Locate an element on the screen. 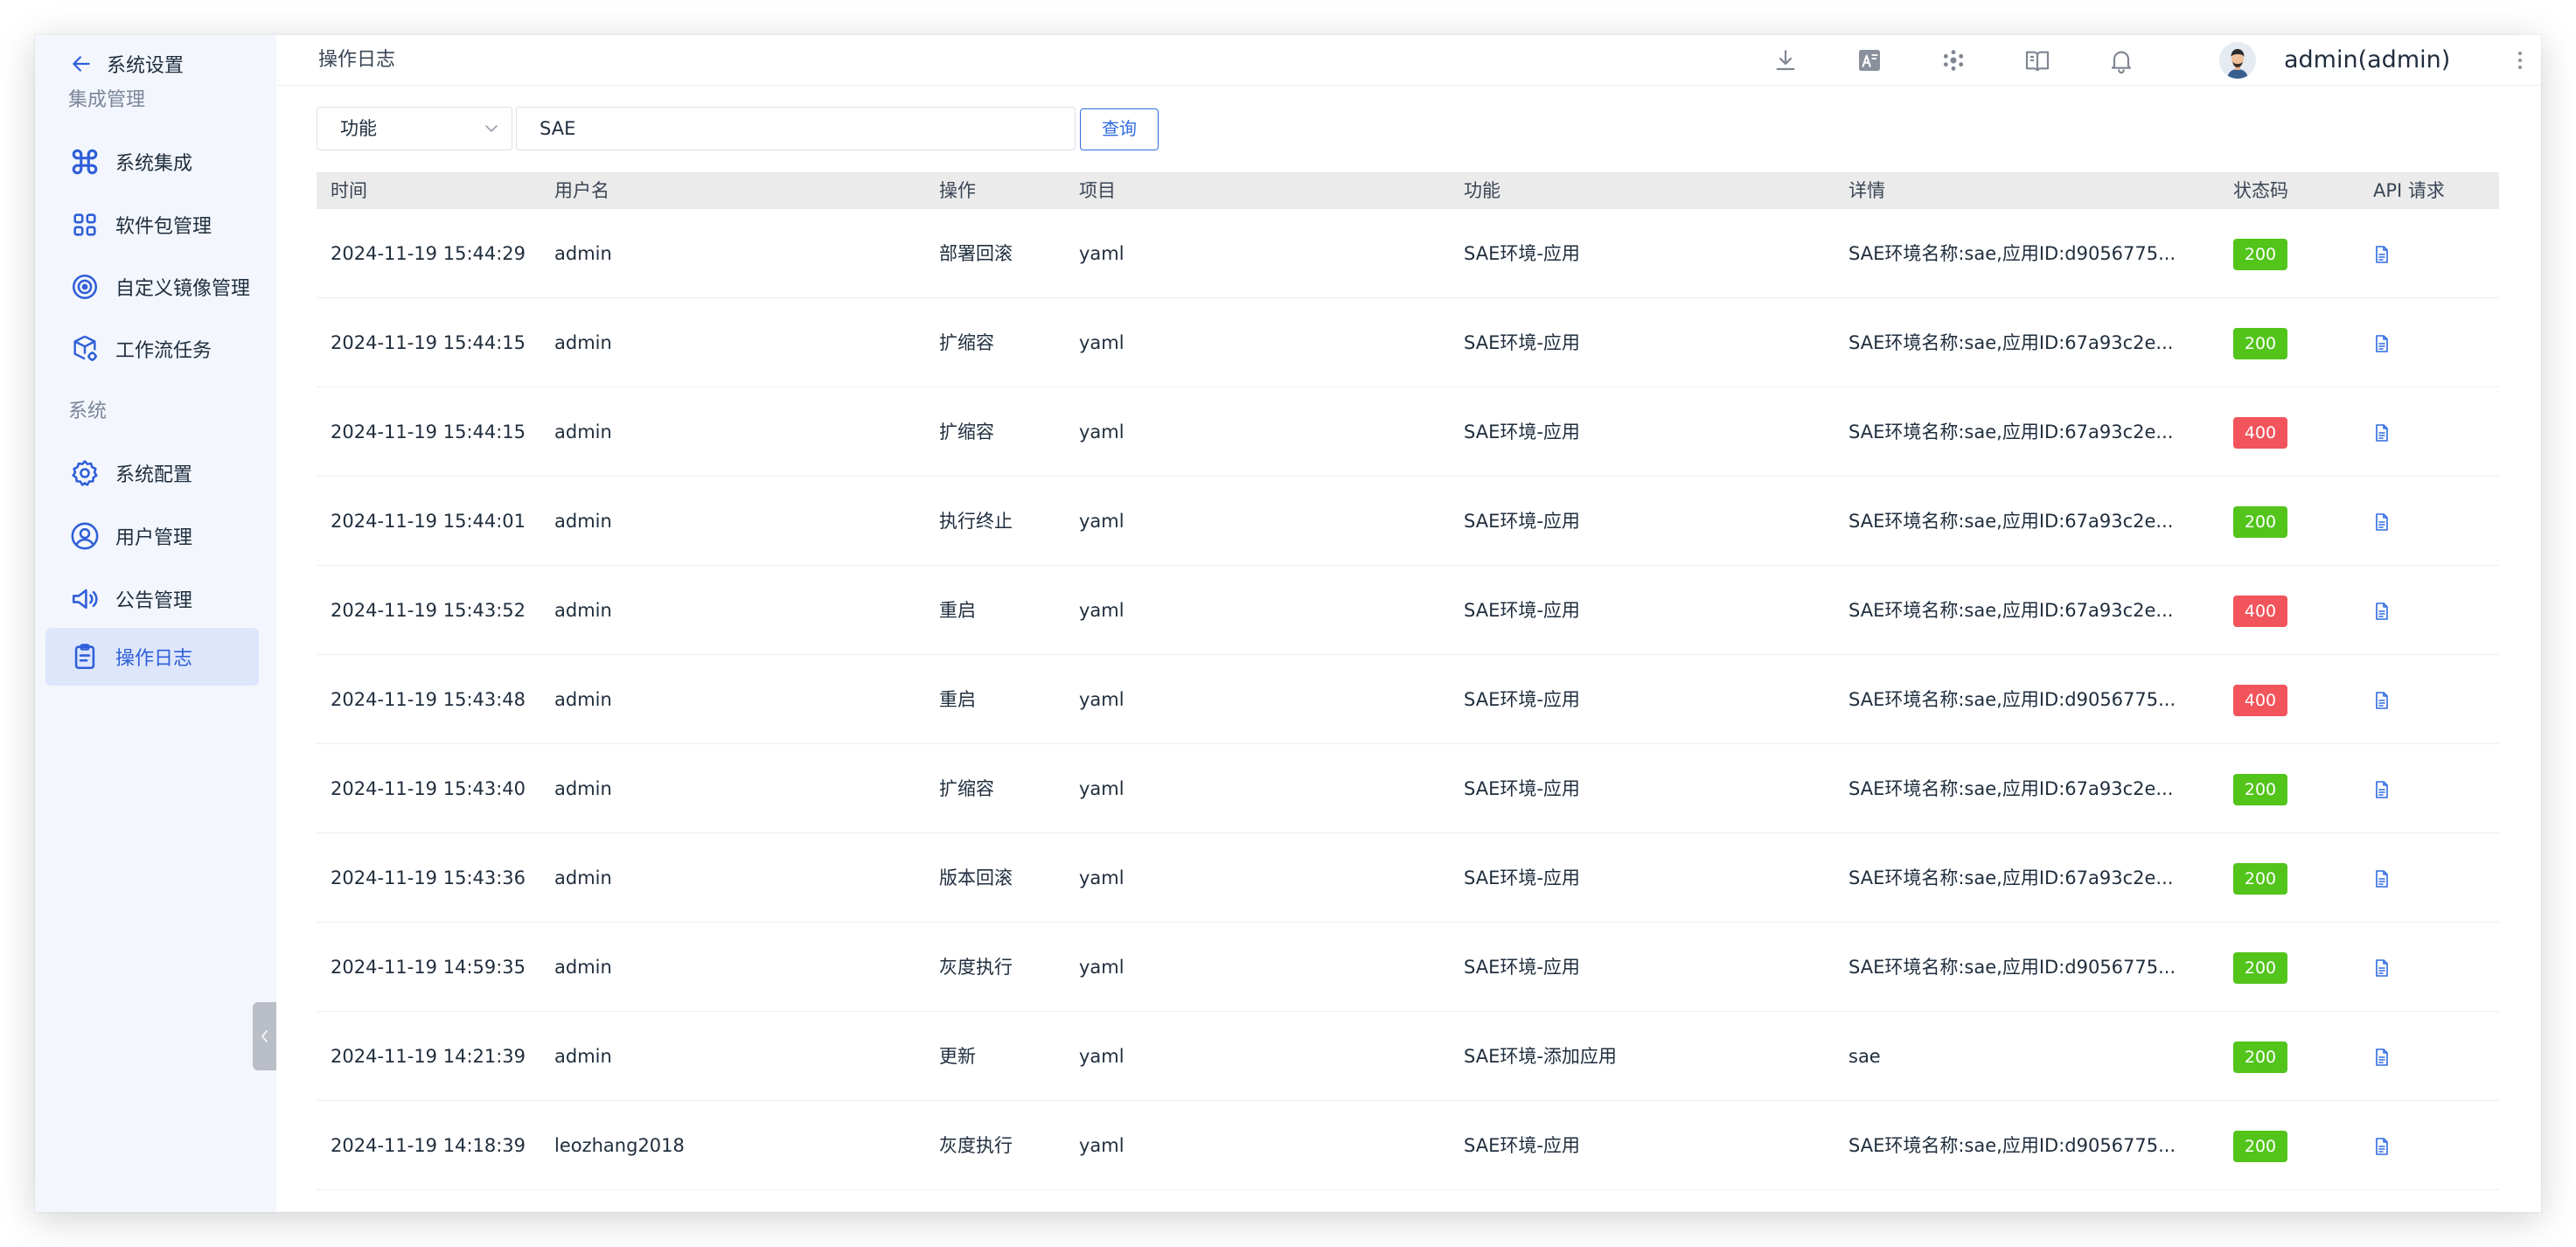 This screenshot has width=2576, height=1247. chevron-down-icon is located at coordinates (491, 128).